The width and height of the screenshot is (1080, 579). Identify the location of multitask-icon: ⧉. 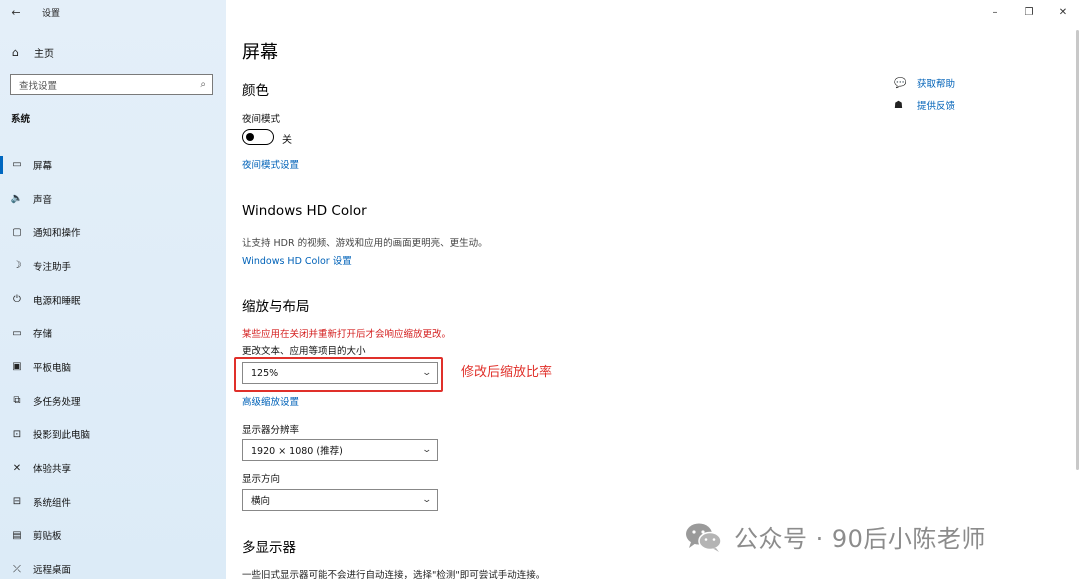
(17, 401).